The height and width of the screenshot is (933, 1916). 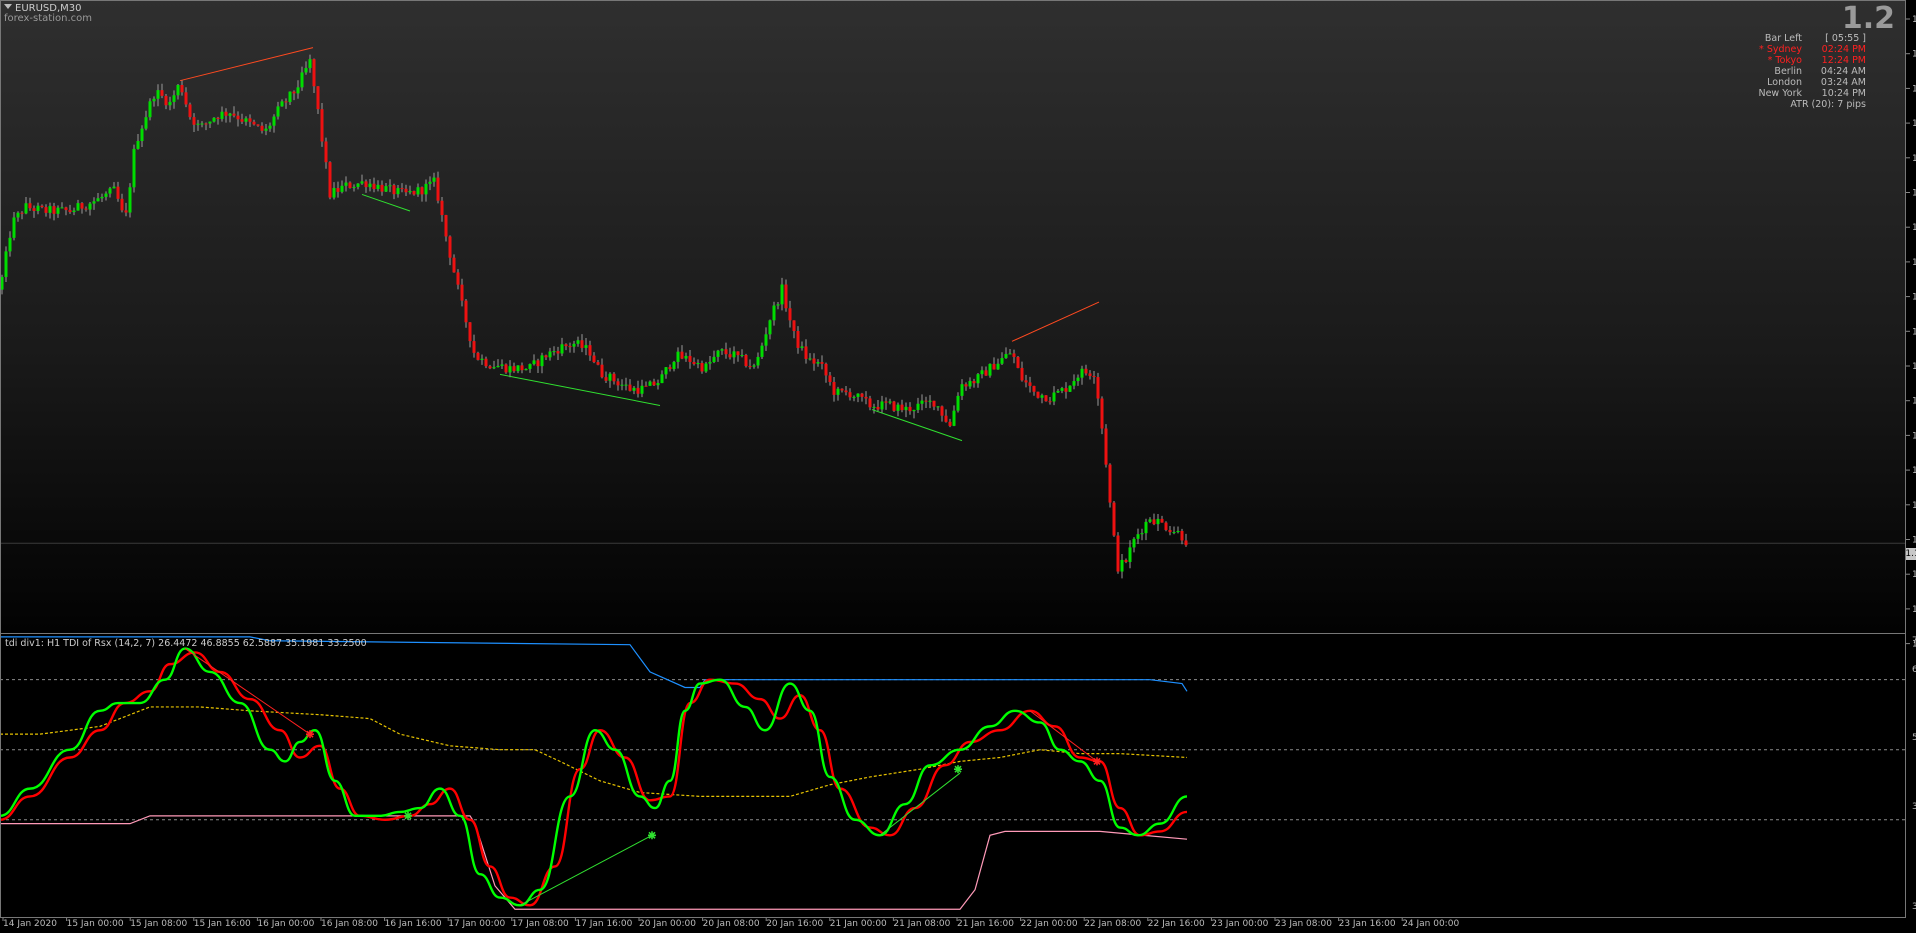 What do you see at coordinates (1786, 38) in the screenshot?
I see `info-row: Bar Left [ 05:55 ]` at bounding box center [1786, 38].